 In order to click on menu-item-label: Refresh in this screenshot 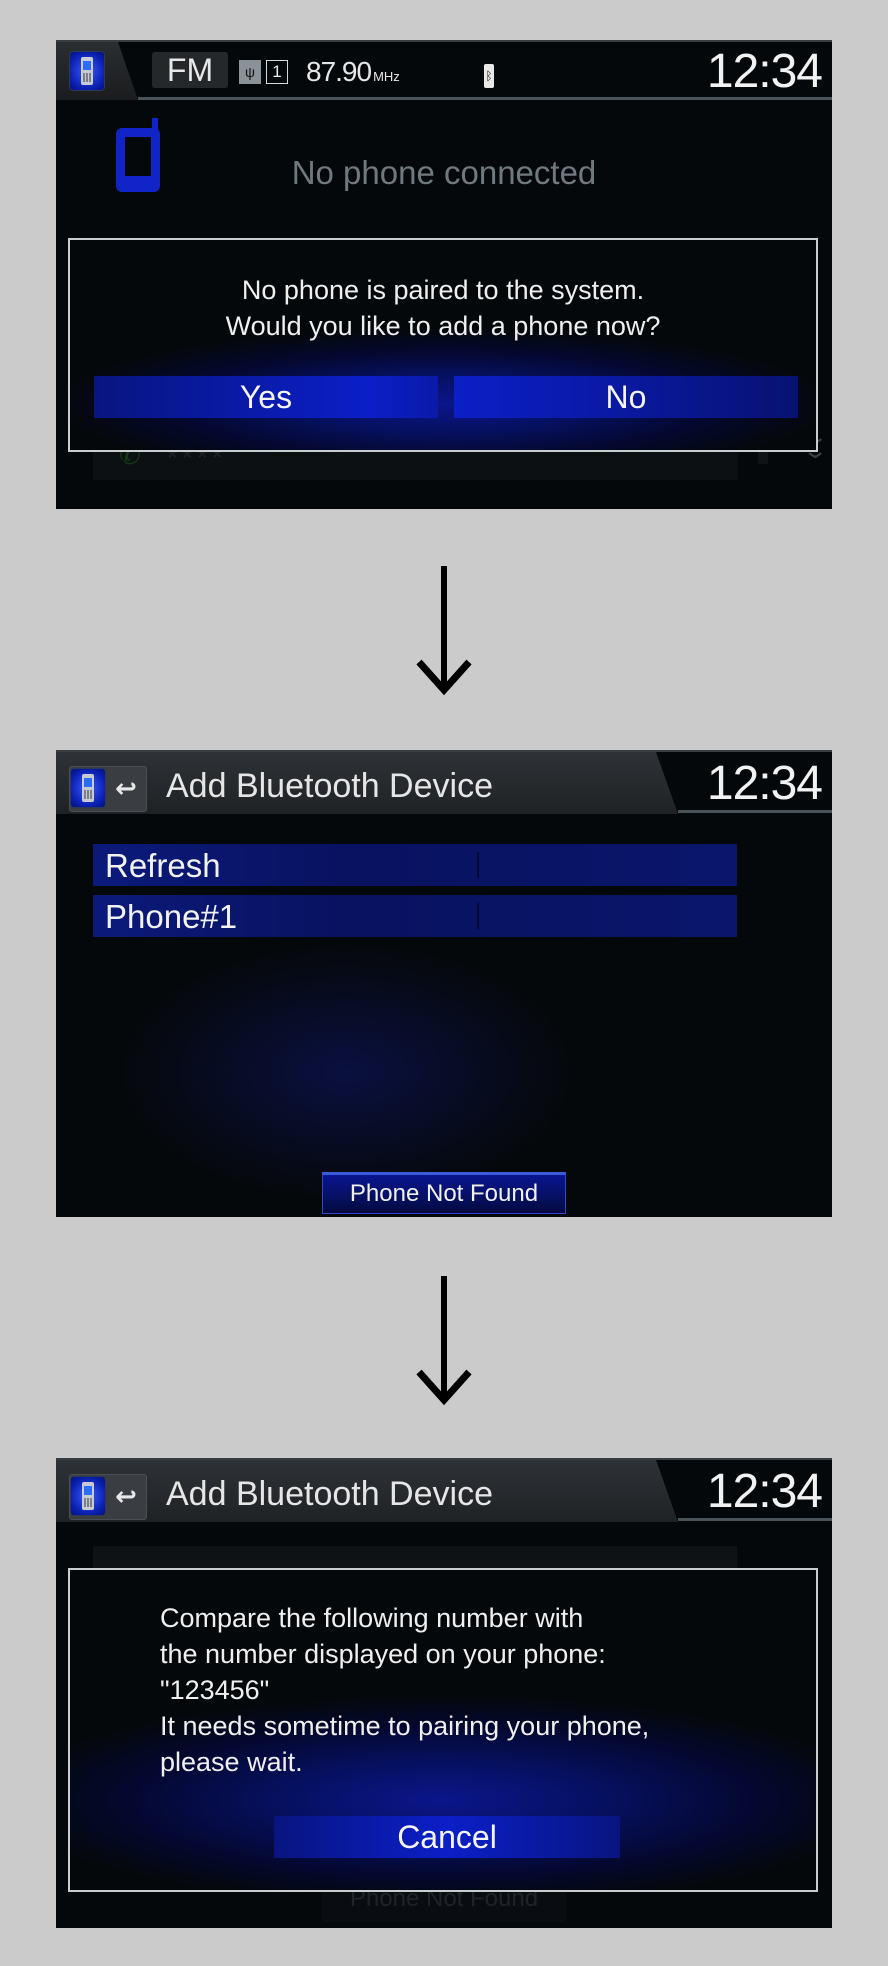, I will do `click(163, 865)`.